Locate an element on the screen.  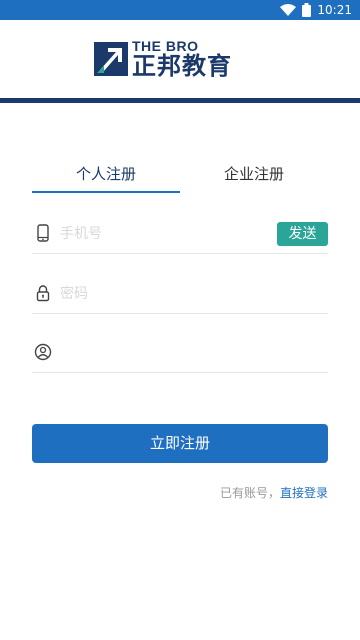
lock-icon is located at coordinates (43, 293).